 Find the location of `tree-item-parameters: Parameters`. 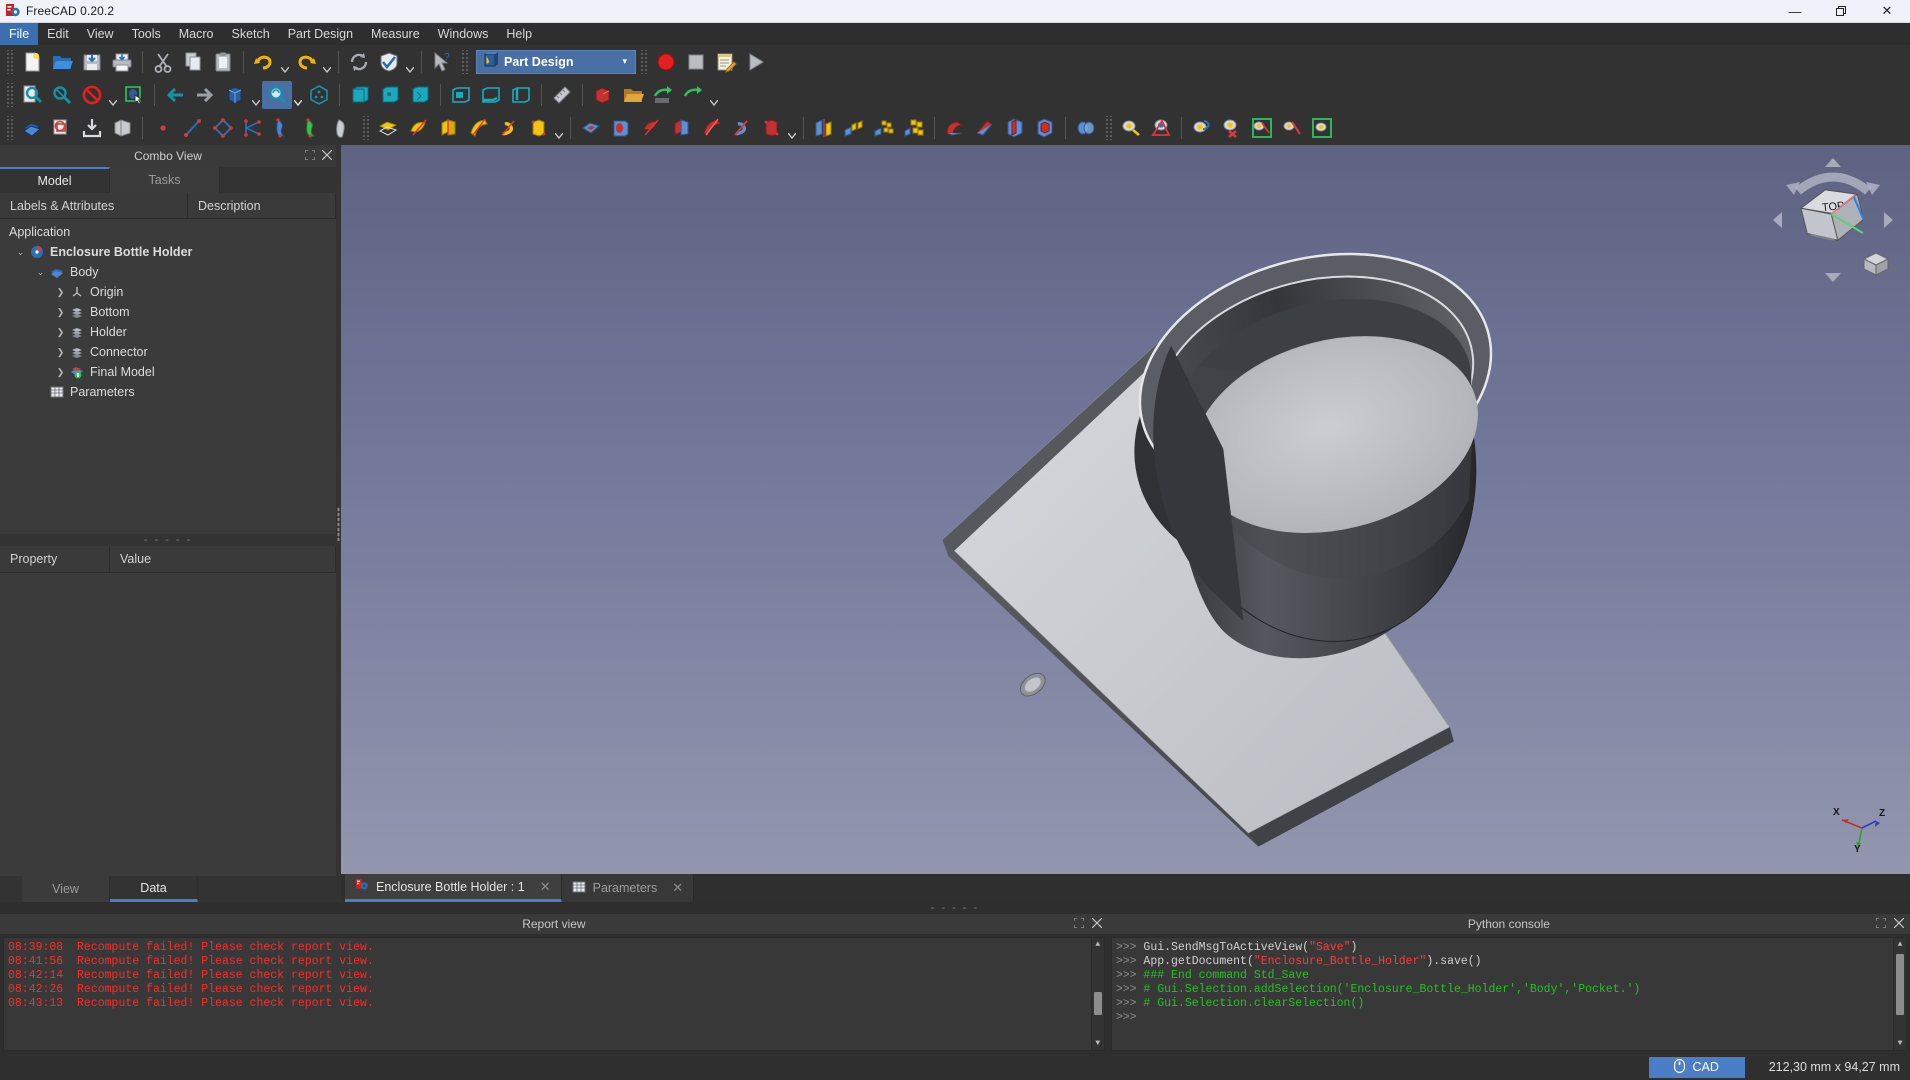

tree-item-parameters: Parameters is located at coordinates (168, 392).